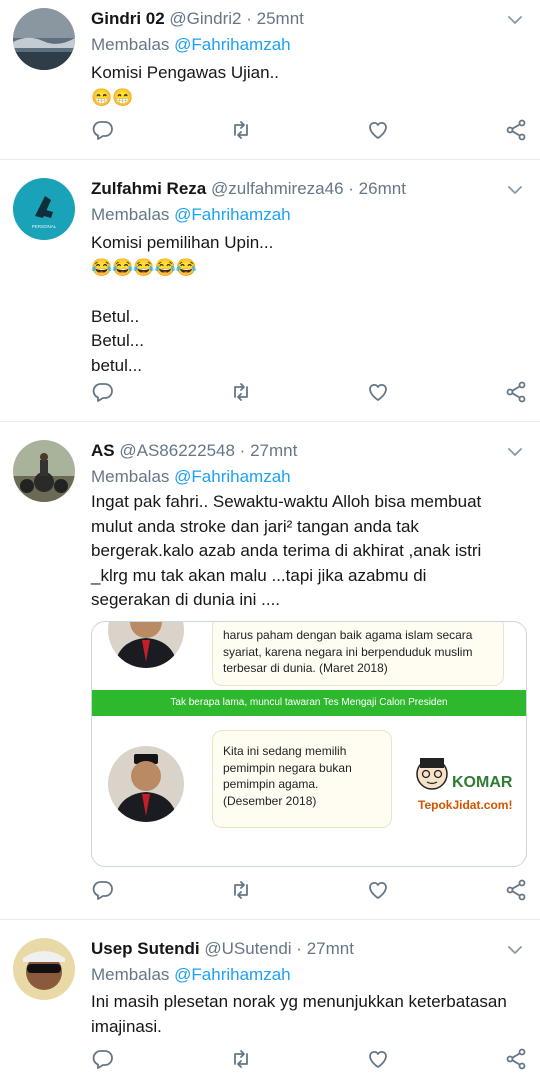 The image size is (540, 1082). What do you see at coordinates (465, 805) in the screenshot?
I see `brand-site: TepokJidat.com!` at bounding box center [465, 805].